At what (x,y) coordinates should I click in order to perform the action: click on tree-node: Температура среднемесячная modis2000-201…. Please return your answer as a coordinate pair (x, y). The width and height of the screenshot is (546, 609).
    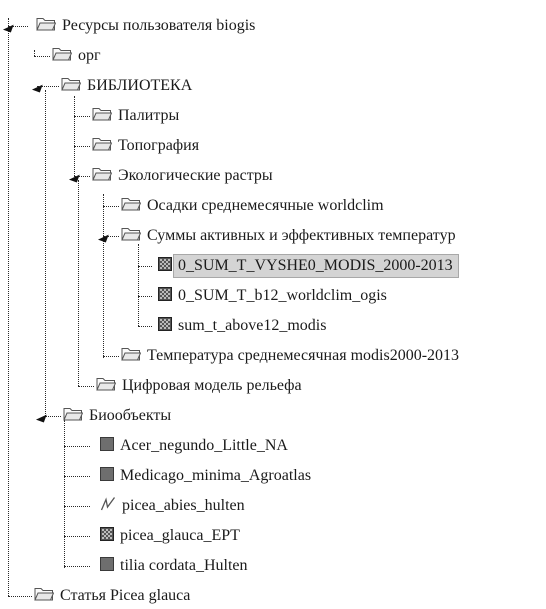
    Looking at the image, I should click on (290, 356).